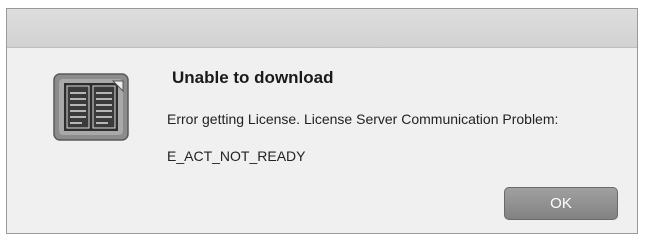  Describe the element at coordinates (253, 77) in the screenshot. I see `dialog-title: Unable to download` at that location.